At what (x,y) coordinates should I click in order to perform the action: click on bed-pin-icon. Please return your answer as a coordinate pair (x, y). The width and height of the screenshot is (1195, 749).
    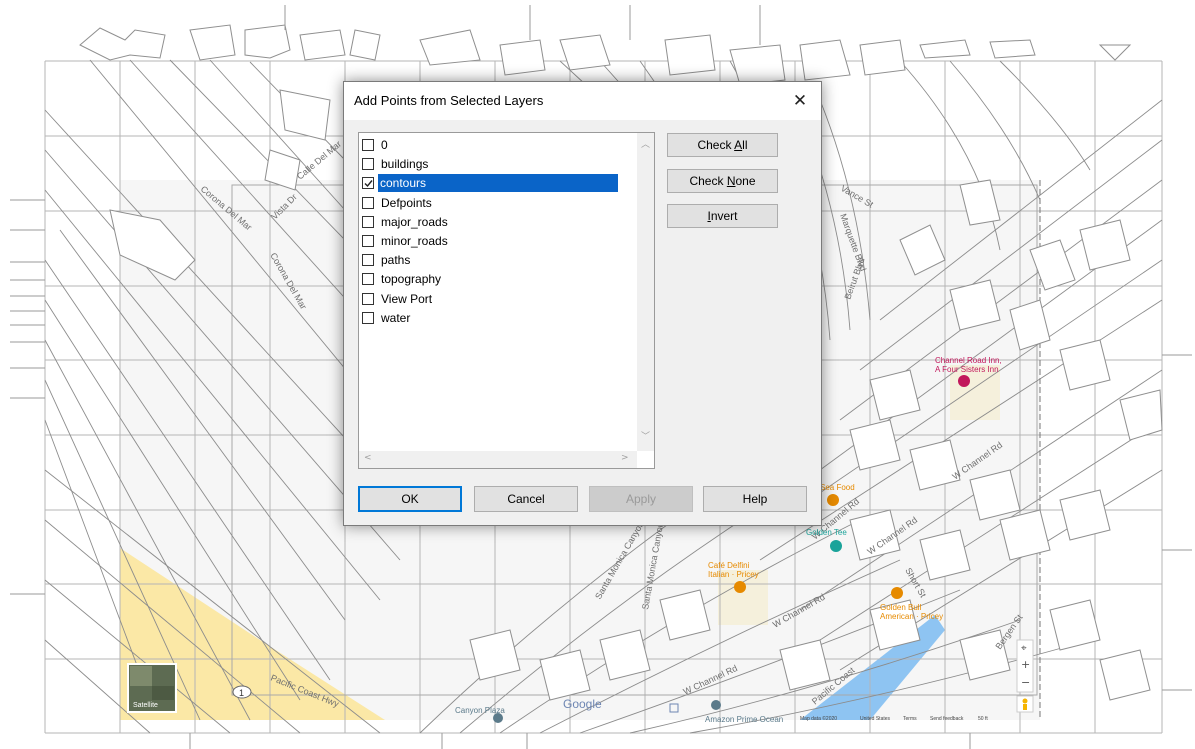
    Looking at the image, I should click on (964, 381).